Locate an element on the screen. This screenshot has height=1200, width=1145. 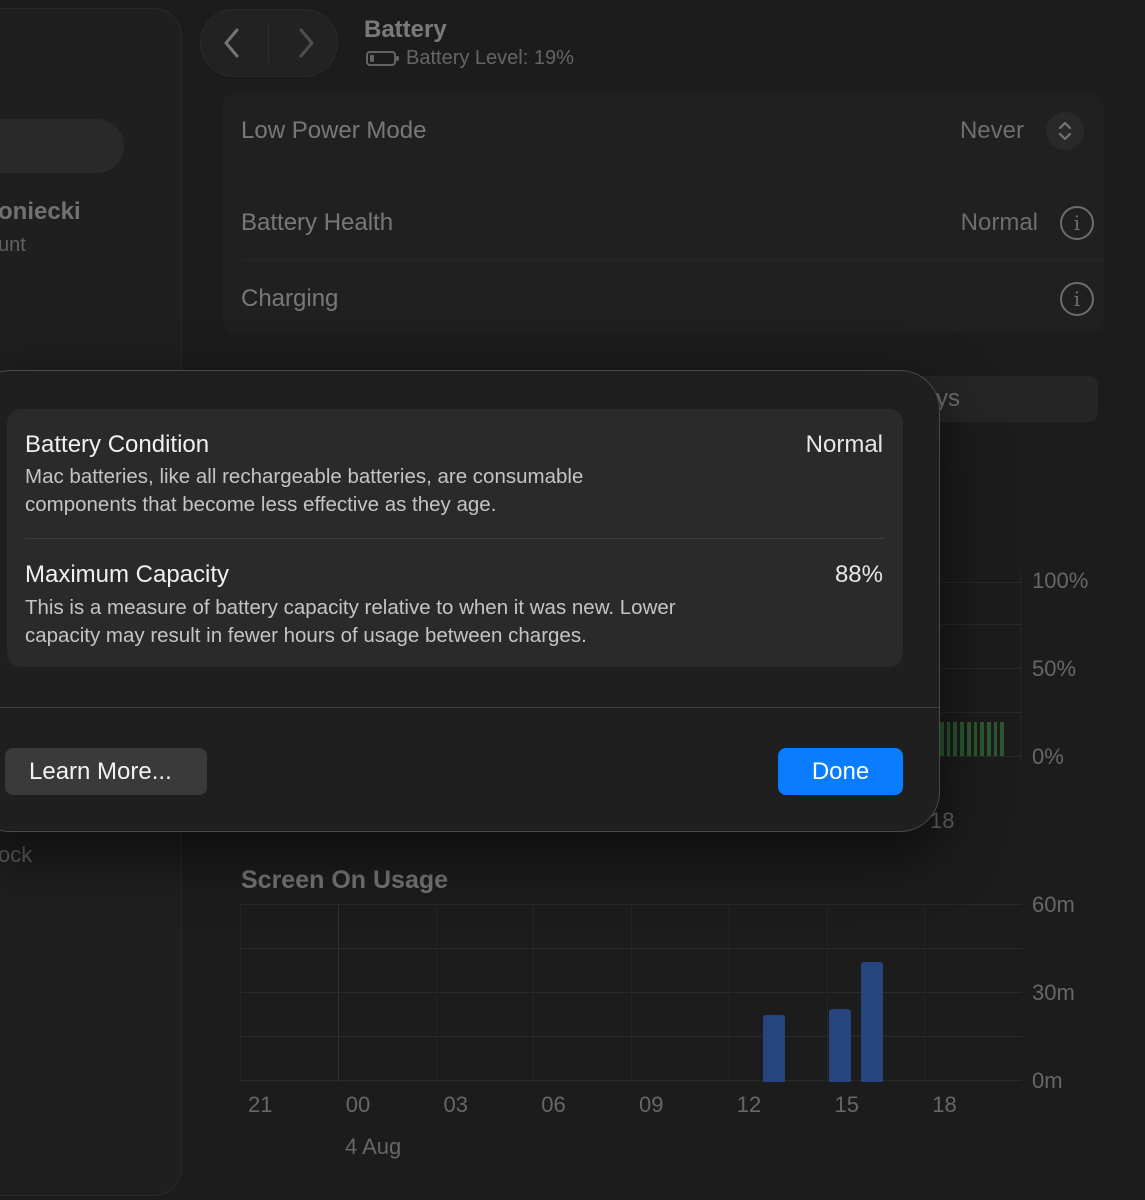
screen-on-usage-chart is located at coordinates (631, 993).